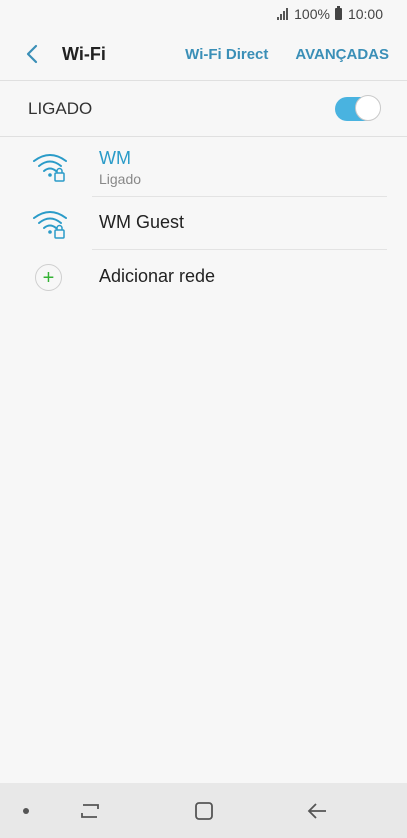 Image resolution: width=407 pixels, height=838 pixels. What do you see at coordinates (60, 108) in the screenshot?
I see `master-switch-label: LIGADO` at bounding box center [60, 108].